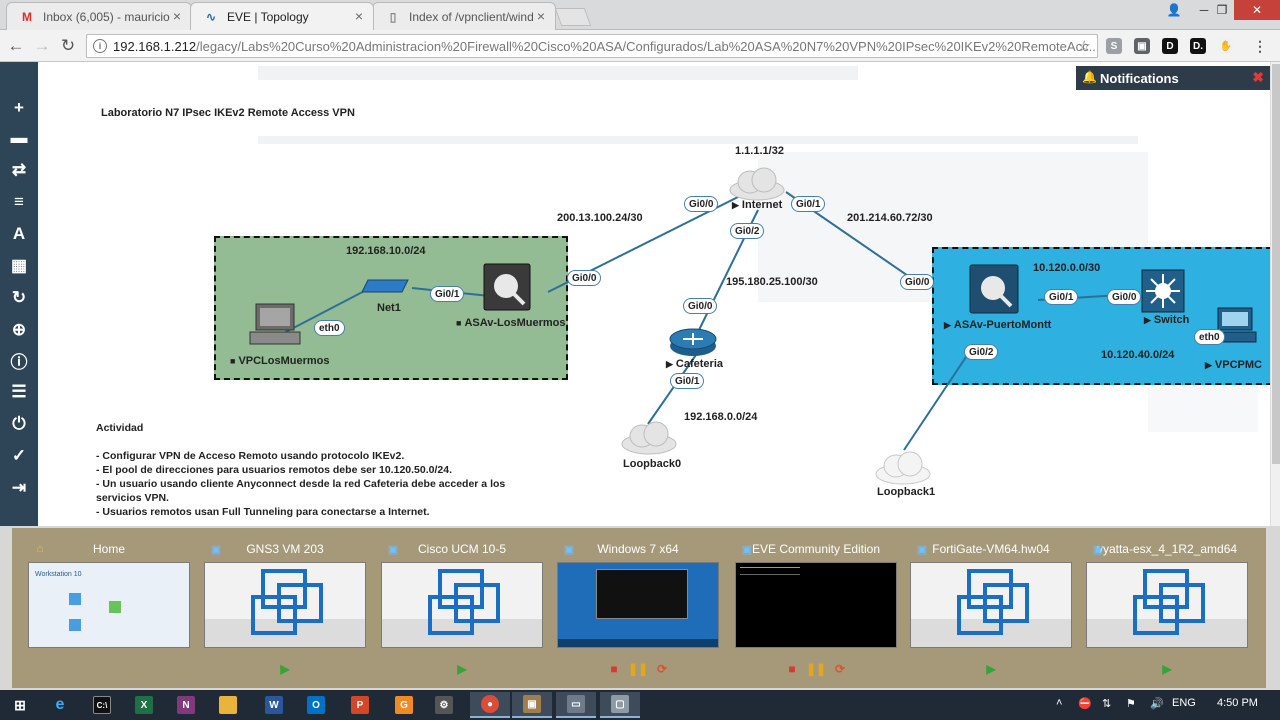  Describe the element at coordinates (1257, 10) in the screenshot. I see `window-close-icon: ✕` at that location.